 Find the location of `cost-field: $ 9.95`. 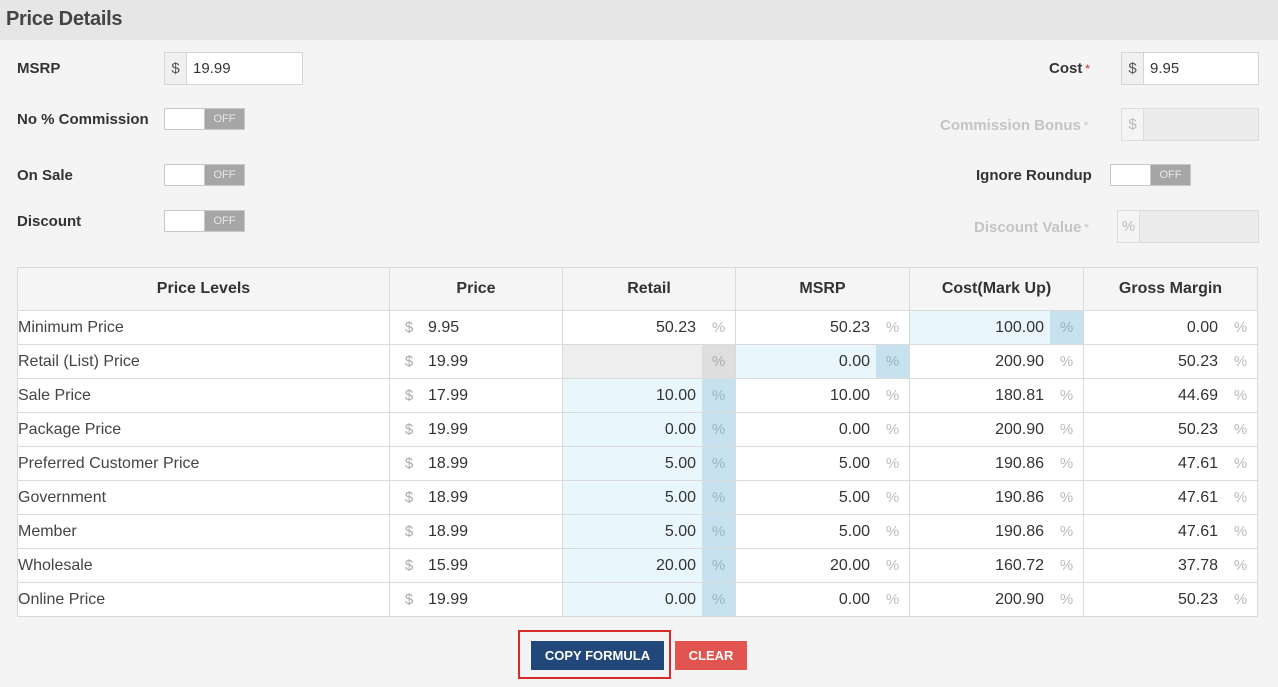

cost-field: $ 9.95 is located at coordinates (1190, 68).